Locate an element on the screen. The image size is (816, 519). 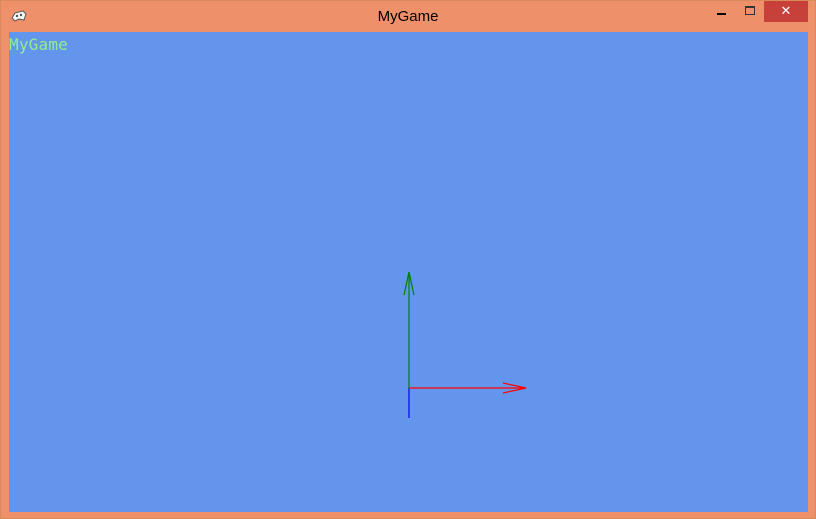
maximize-icon is located at coordinates (750, 10).